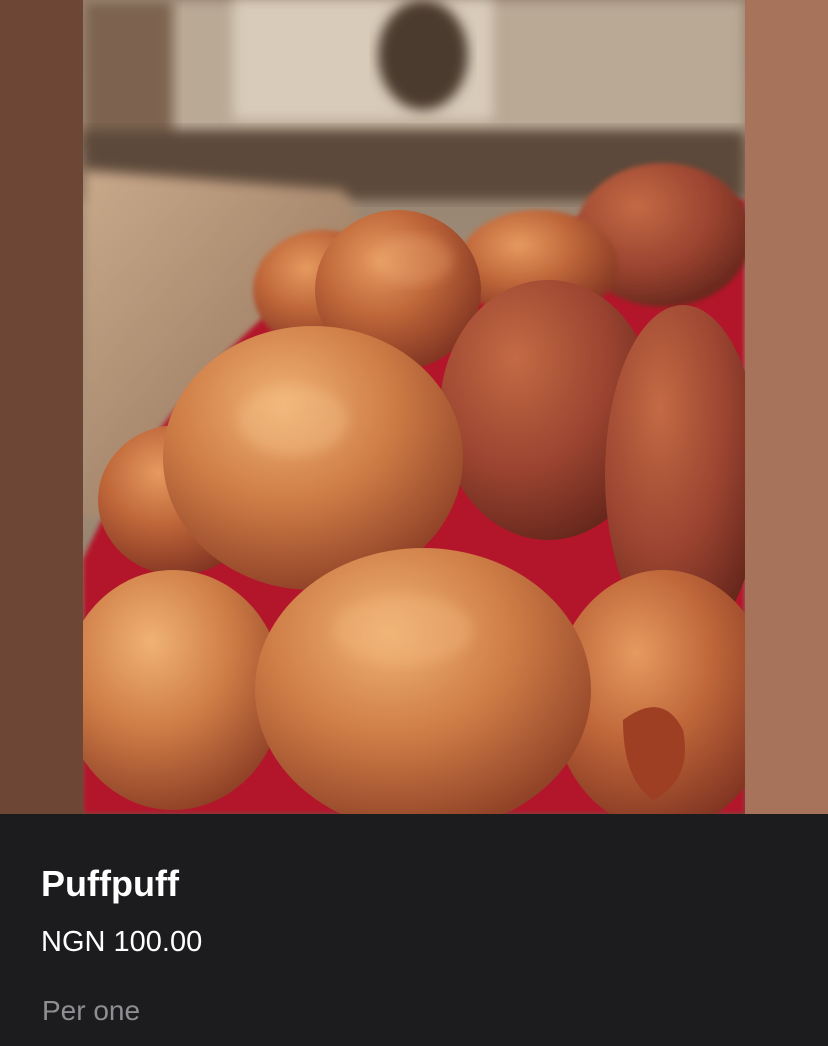  What do you see at coordinates (110, 883) in the screenshot?
I see `product-name: Puffpuff` at bounding box center [110, 883].